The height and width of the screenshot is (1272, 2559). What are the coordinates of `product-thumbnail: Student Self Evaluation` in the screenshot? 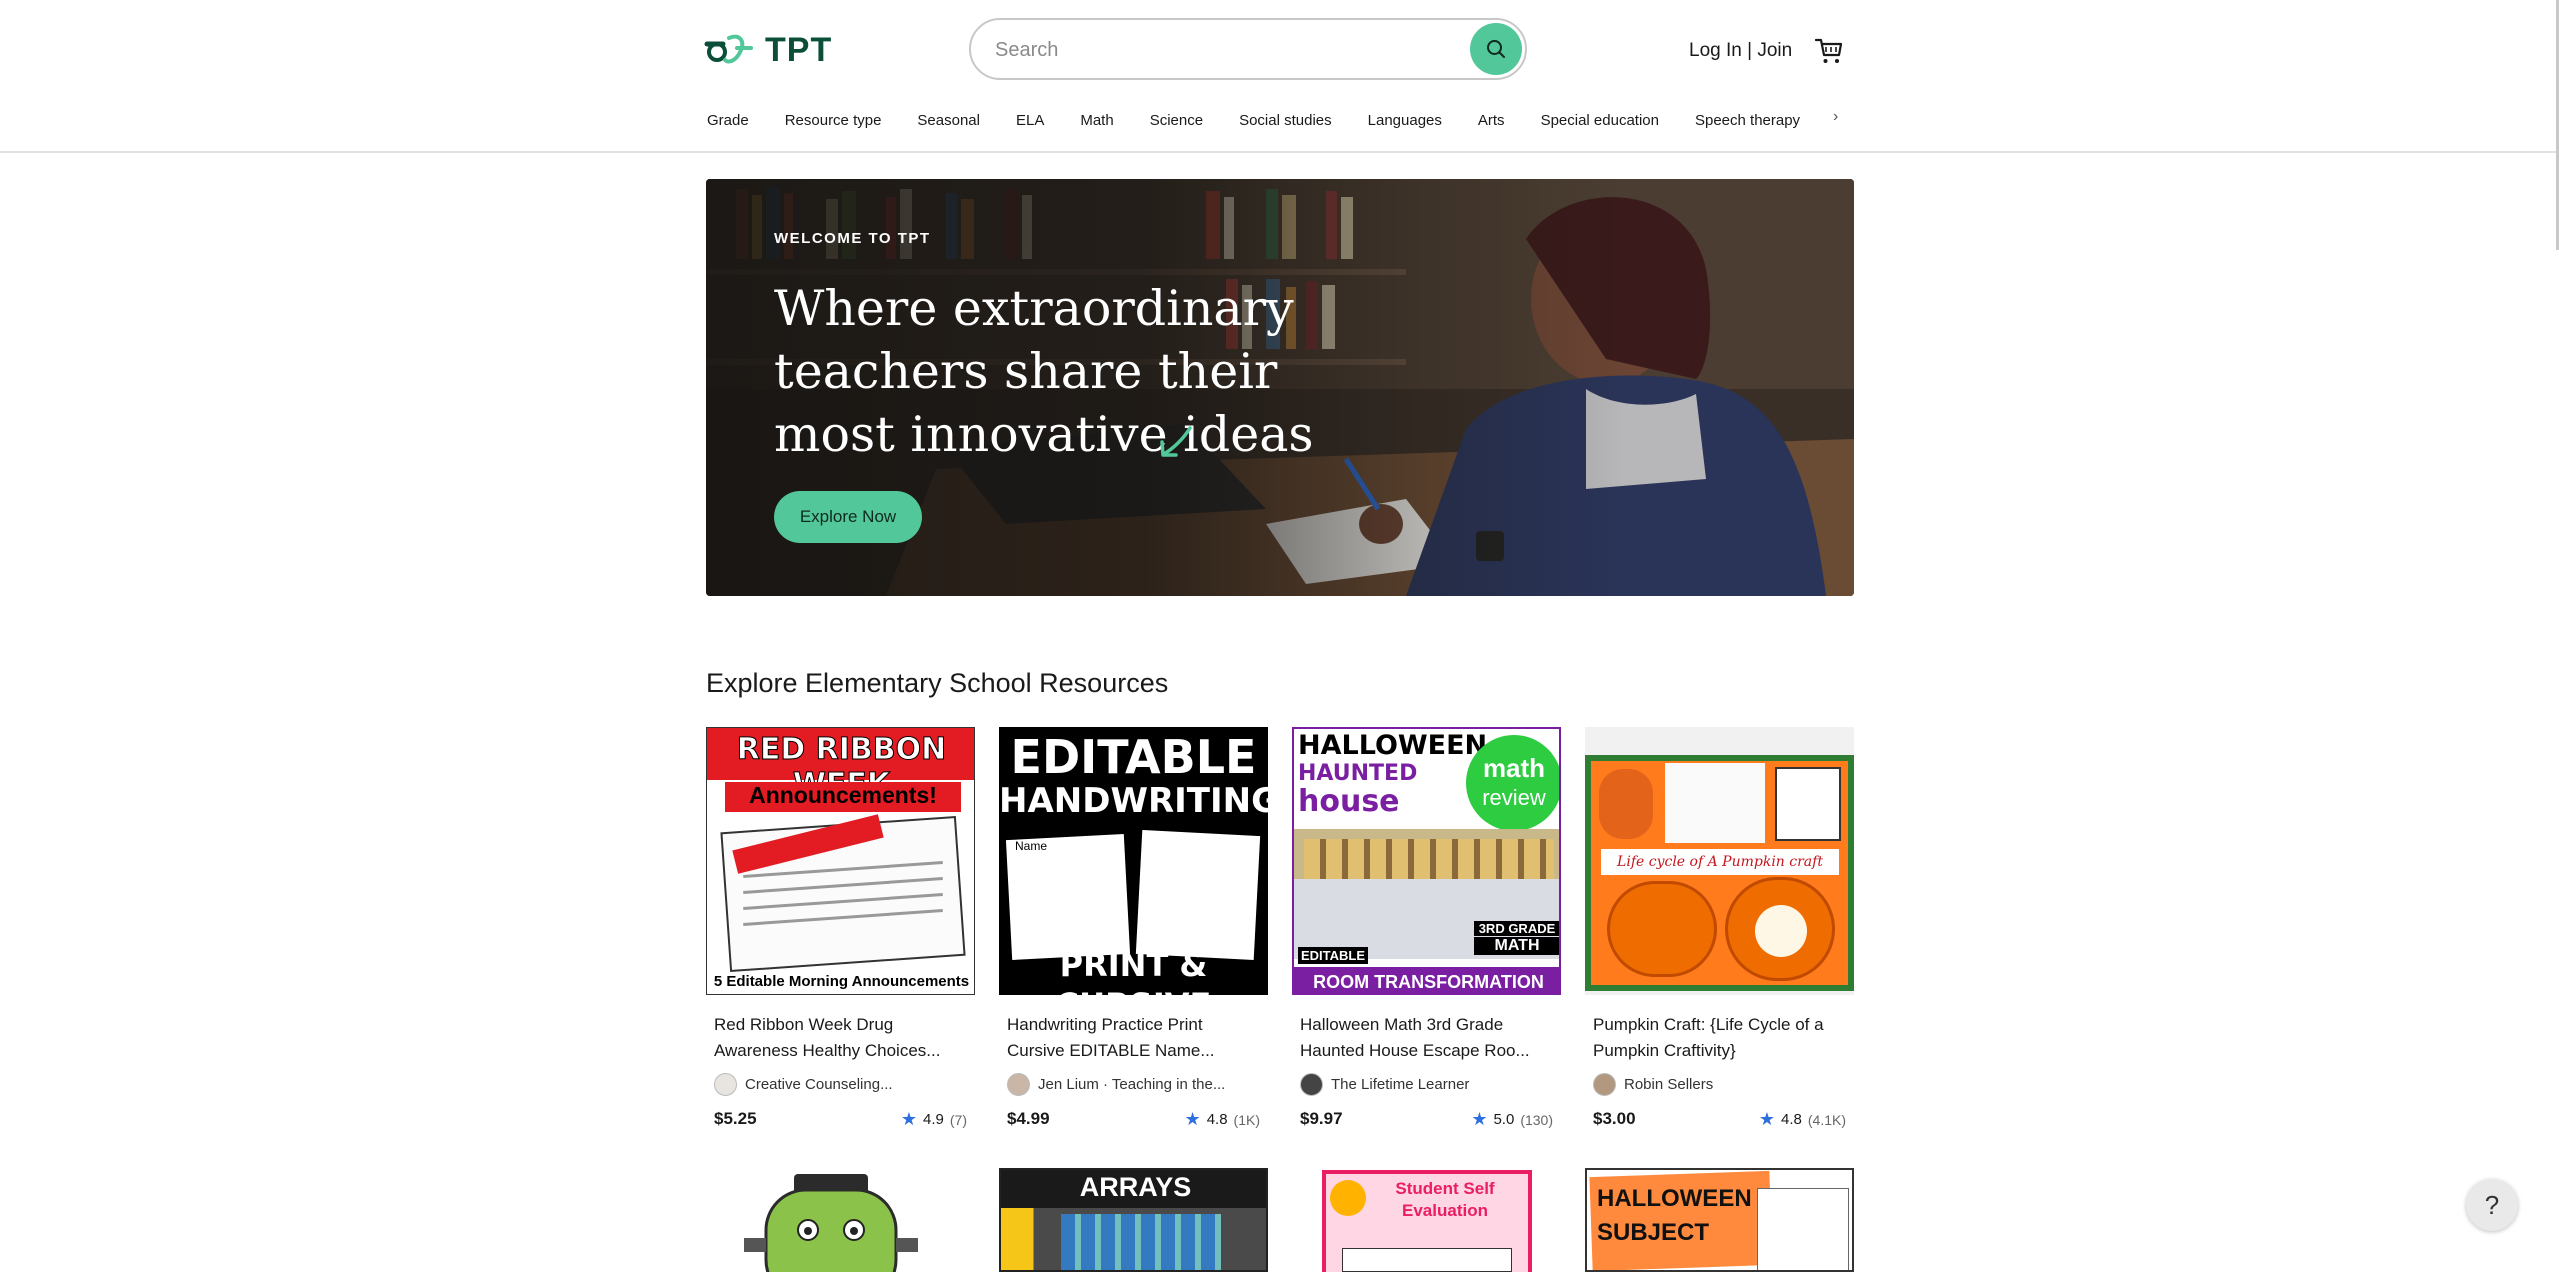 It's located at (1426, 1220).